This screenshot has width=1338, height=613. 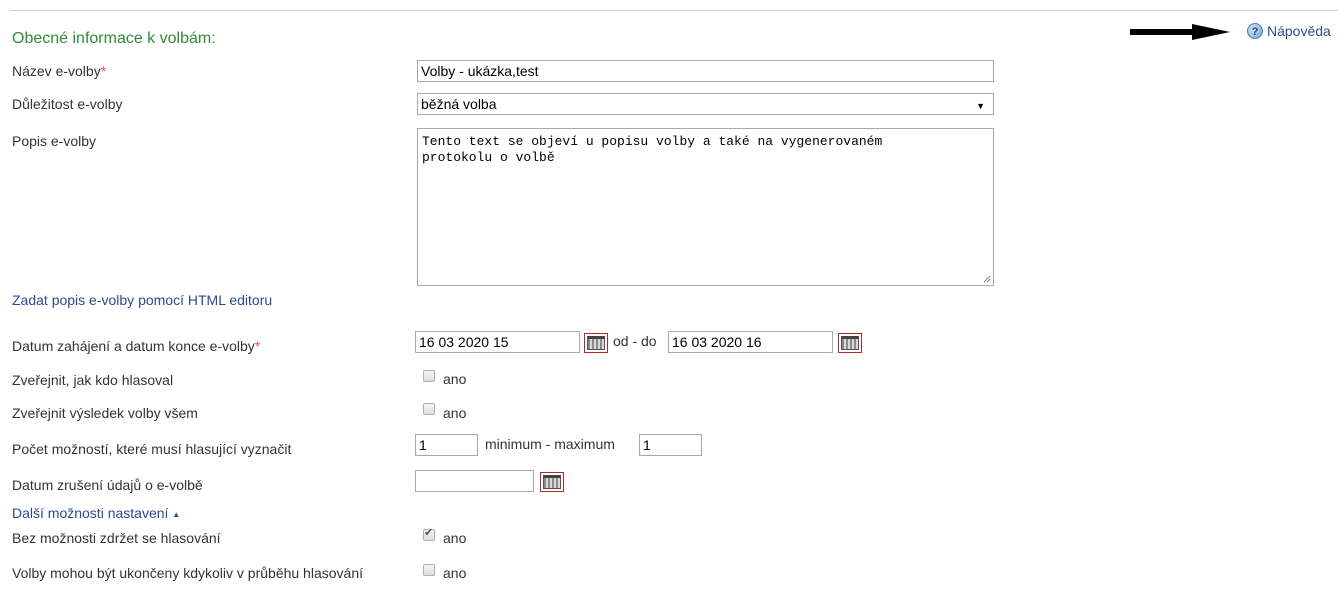 What do you see at coordinates (705, 71) in the screenshot?
I see `name-input: Volby - ukázka,test` at bounding box center [705, 71].